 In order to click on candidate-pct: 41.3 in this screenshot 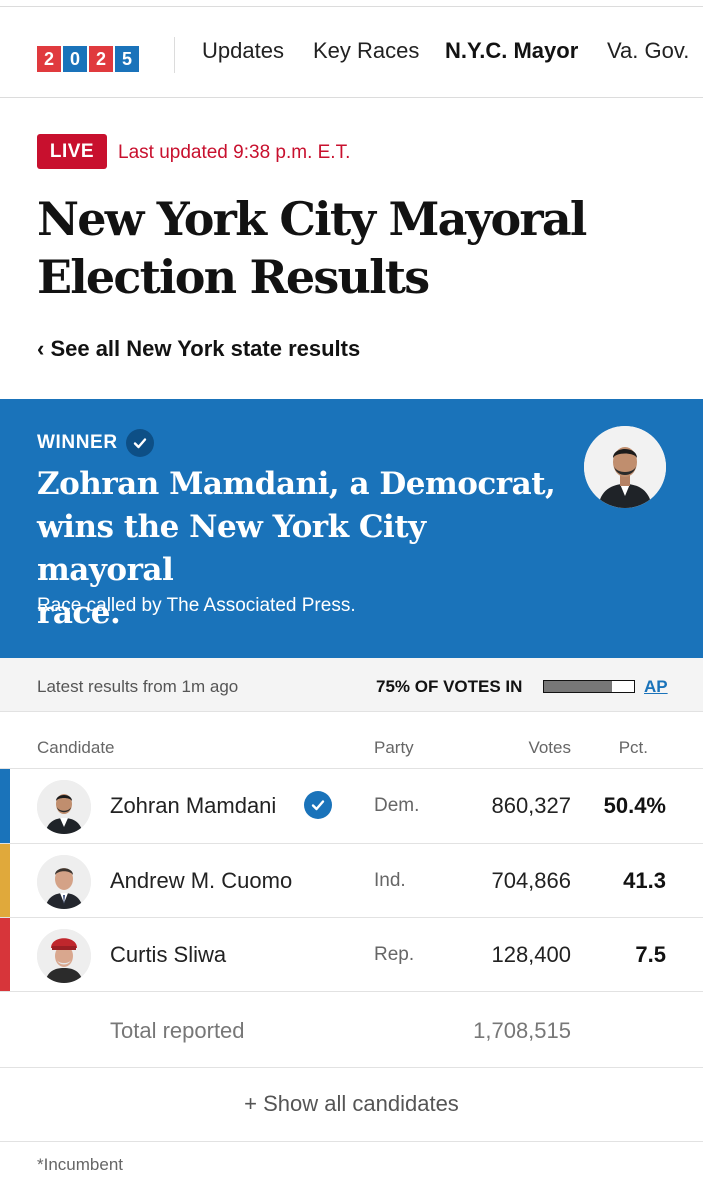, I will do `click(644, 880)`.